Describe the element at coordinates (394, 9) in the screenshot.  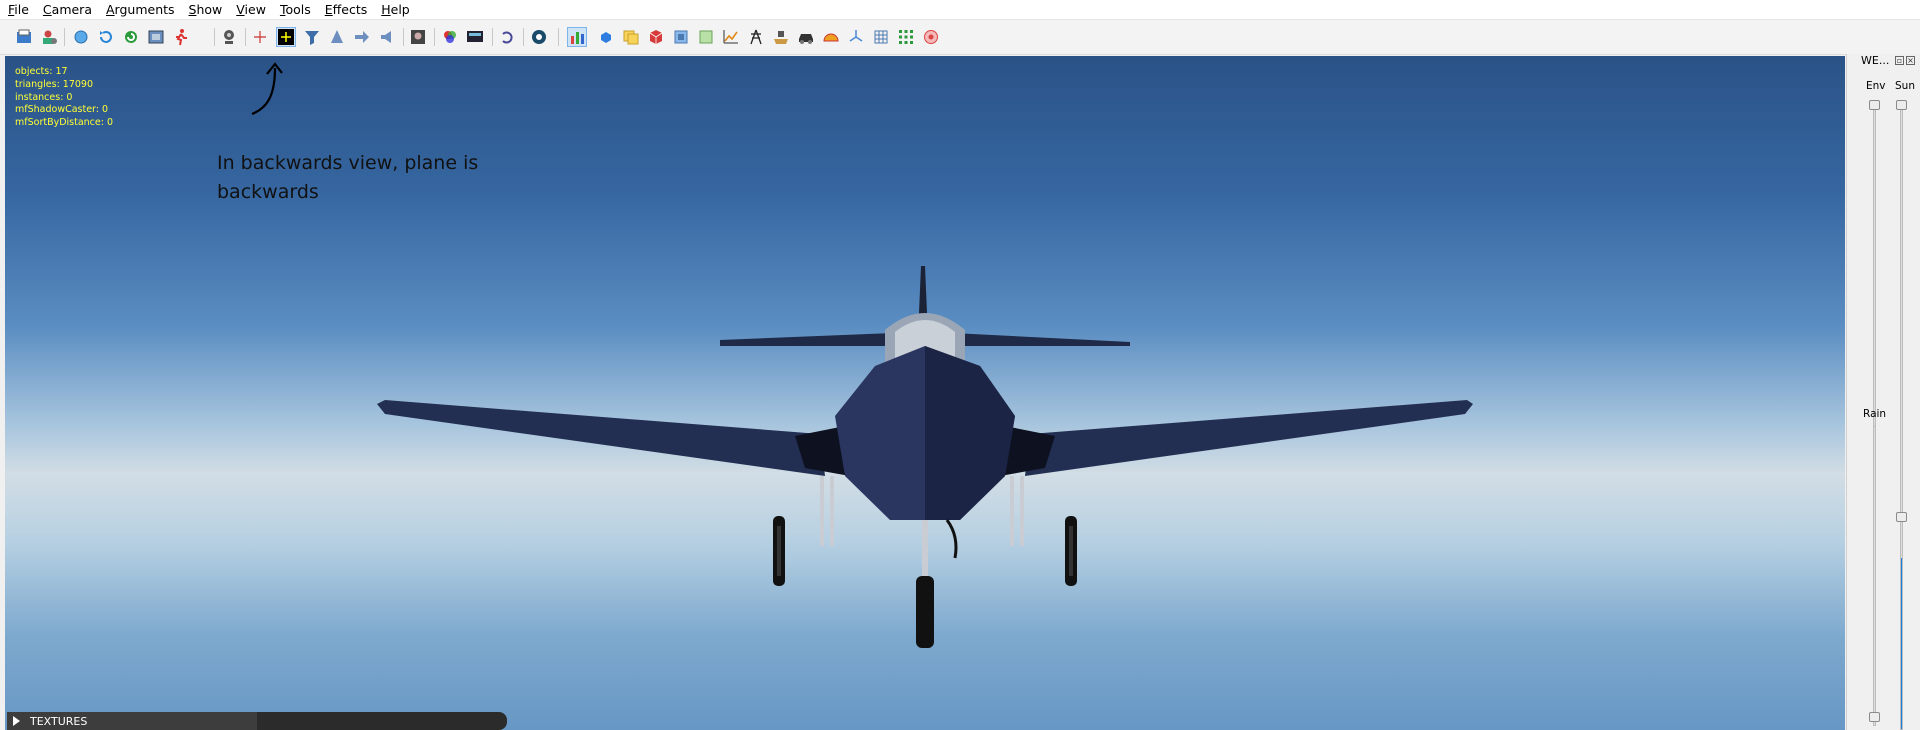
I see `menu-help: Help` at that location.